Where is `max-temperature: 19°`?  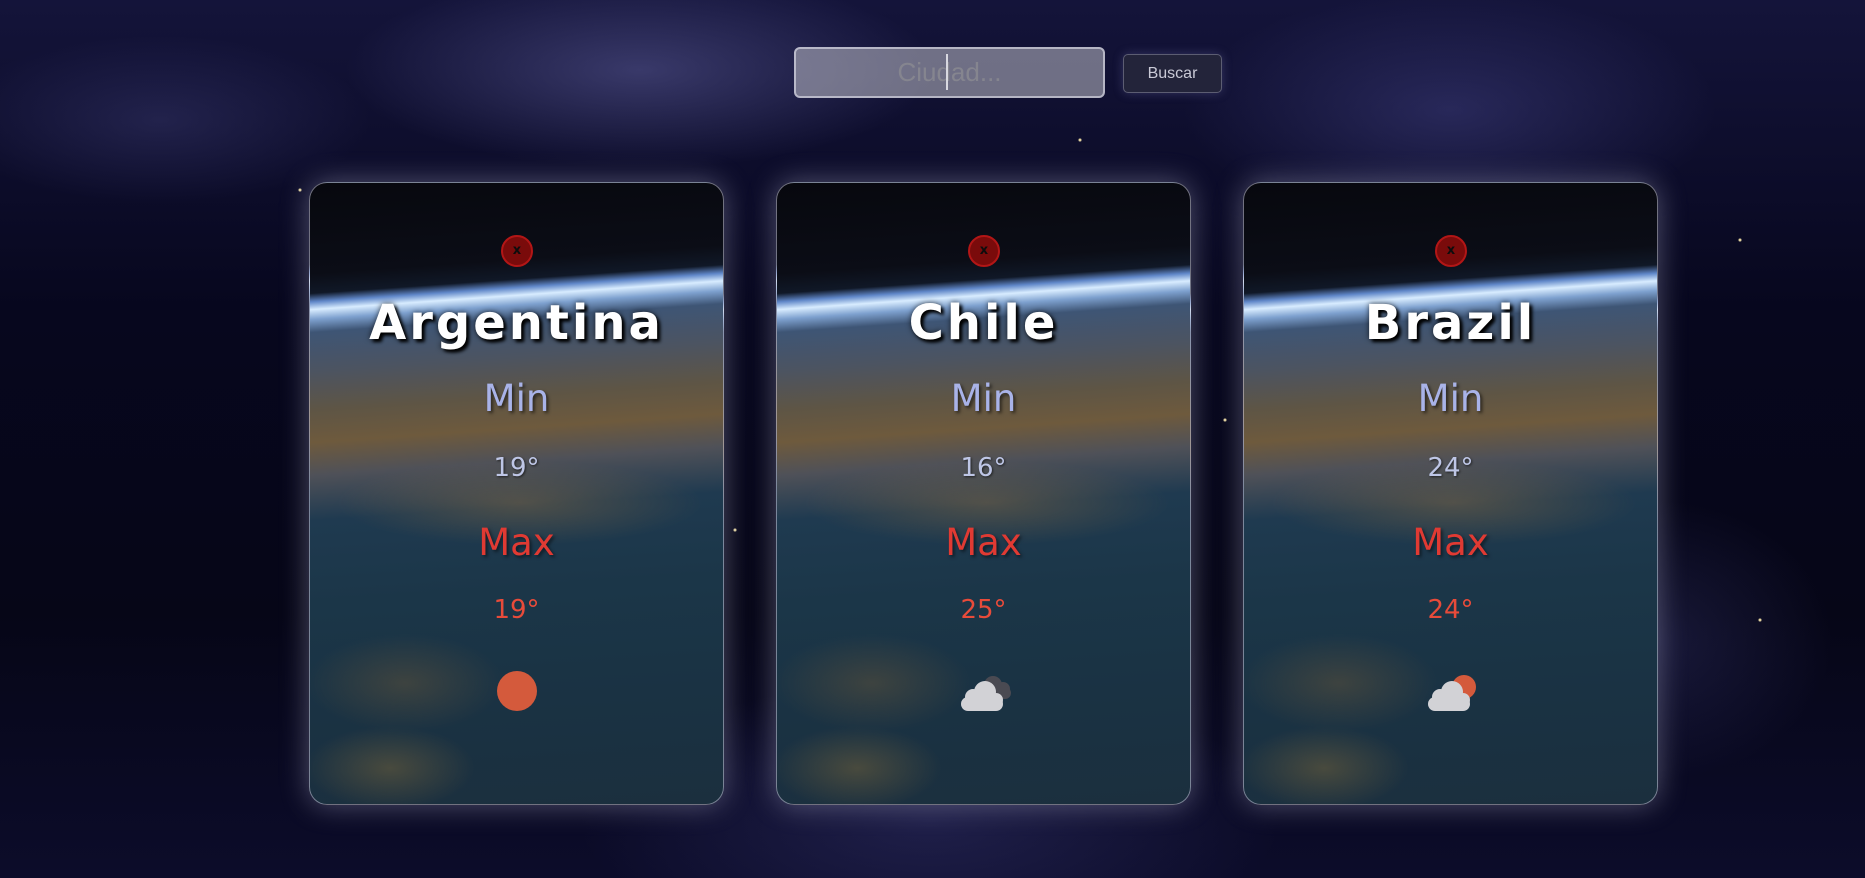 max-temperature: 19° is located at coordinates (516, 610).